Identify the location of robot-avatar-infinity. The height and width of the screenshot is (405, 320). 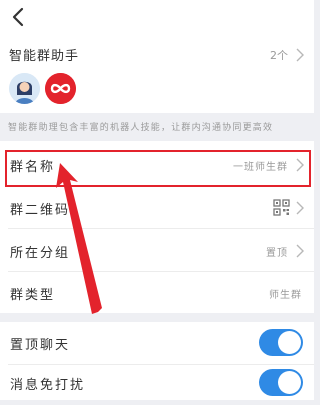
(60, 88).